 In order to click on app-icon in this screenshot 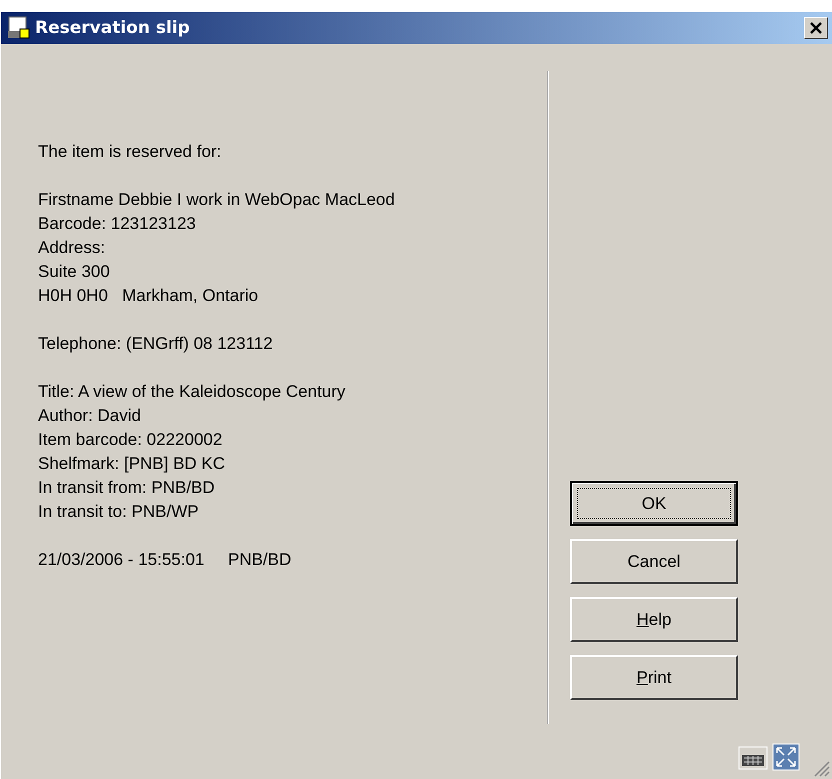, I will do `click(19, 28)`.